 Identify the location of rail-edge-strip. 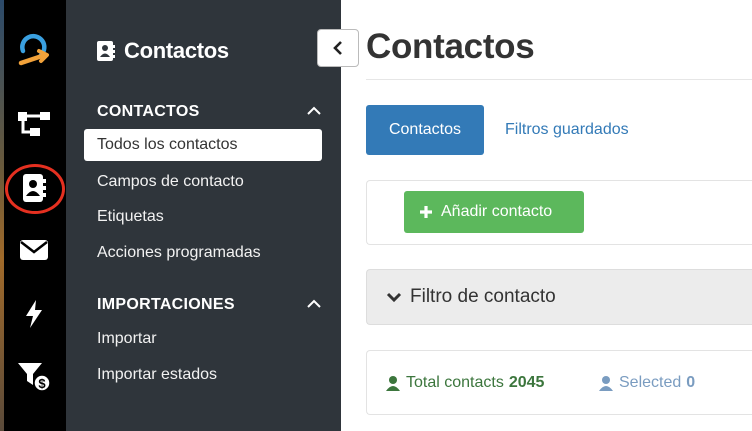
(2, 215).